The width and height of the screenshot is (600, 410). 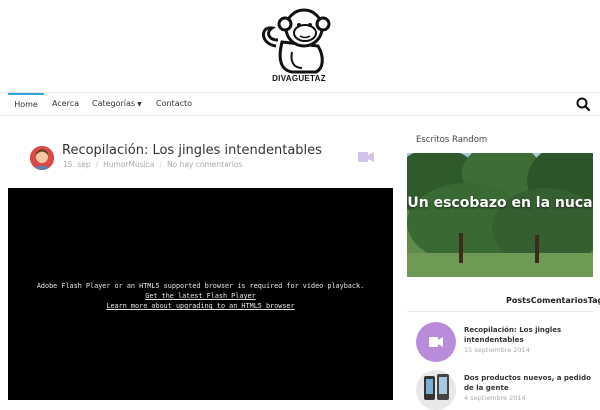 I want to click on search-icon, so click(x=583, y=104).